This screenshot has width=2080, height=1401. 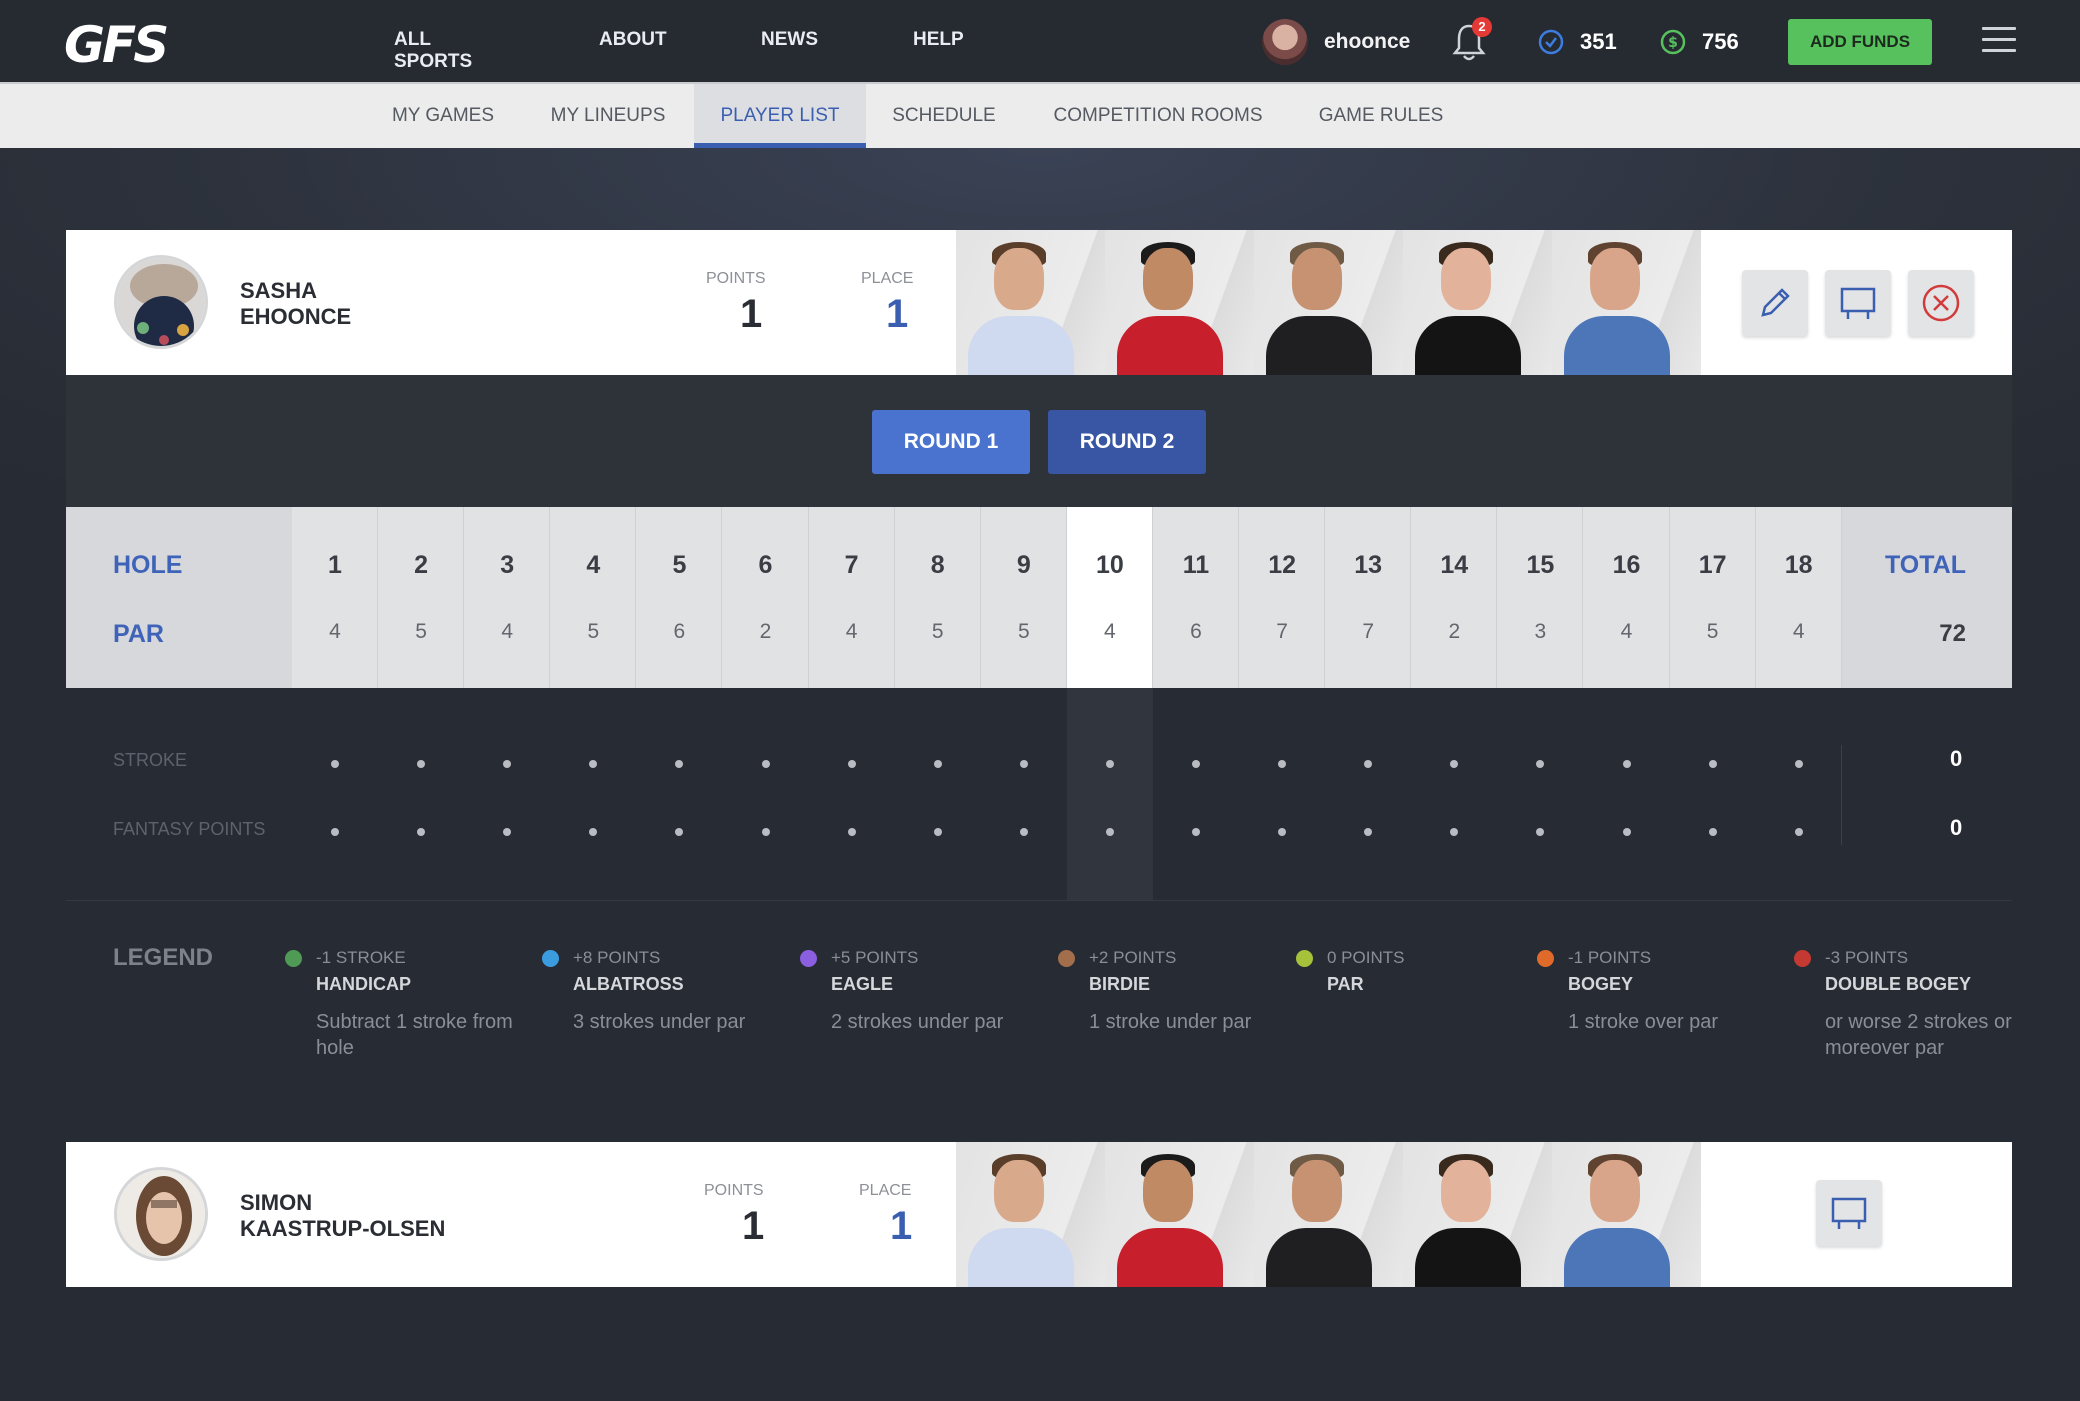 What do you see at coordinates (1282, 597) in the screenshot?
I see `hole-column: 12 7` at bounding box center [1282, 597].